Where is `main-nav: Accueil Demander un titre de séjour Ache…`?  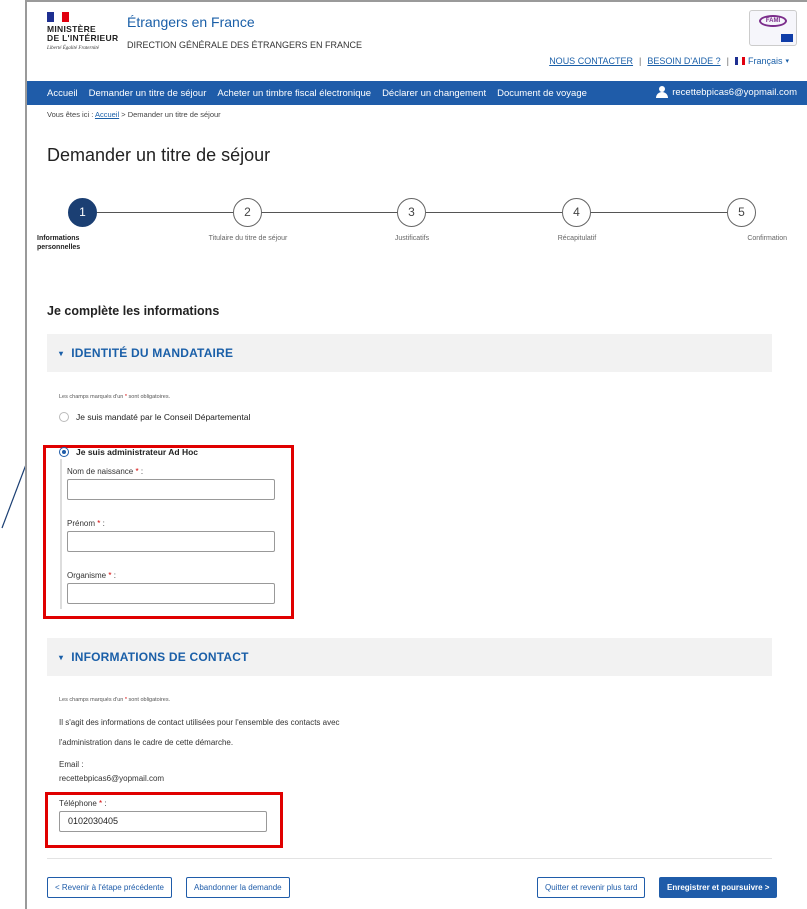
main-nav: Accueil Demander un titre de séjour Ache… is located at coordinates (417, 93).